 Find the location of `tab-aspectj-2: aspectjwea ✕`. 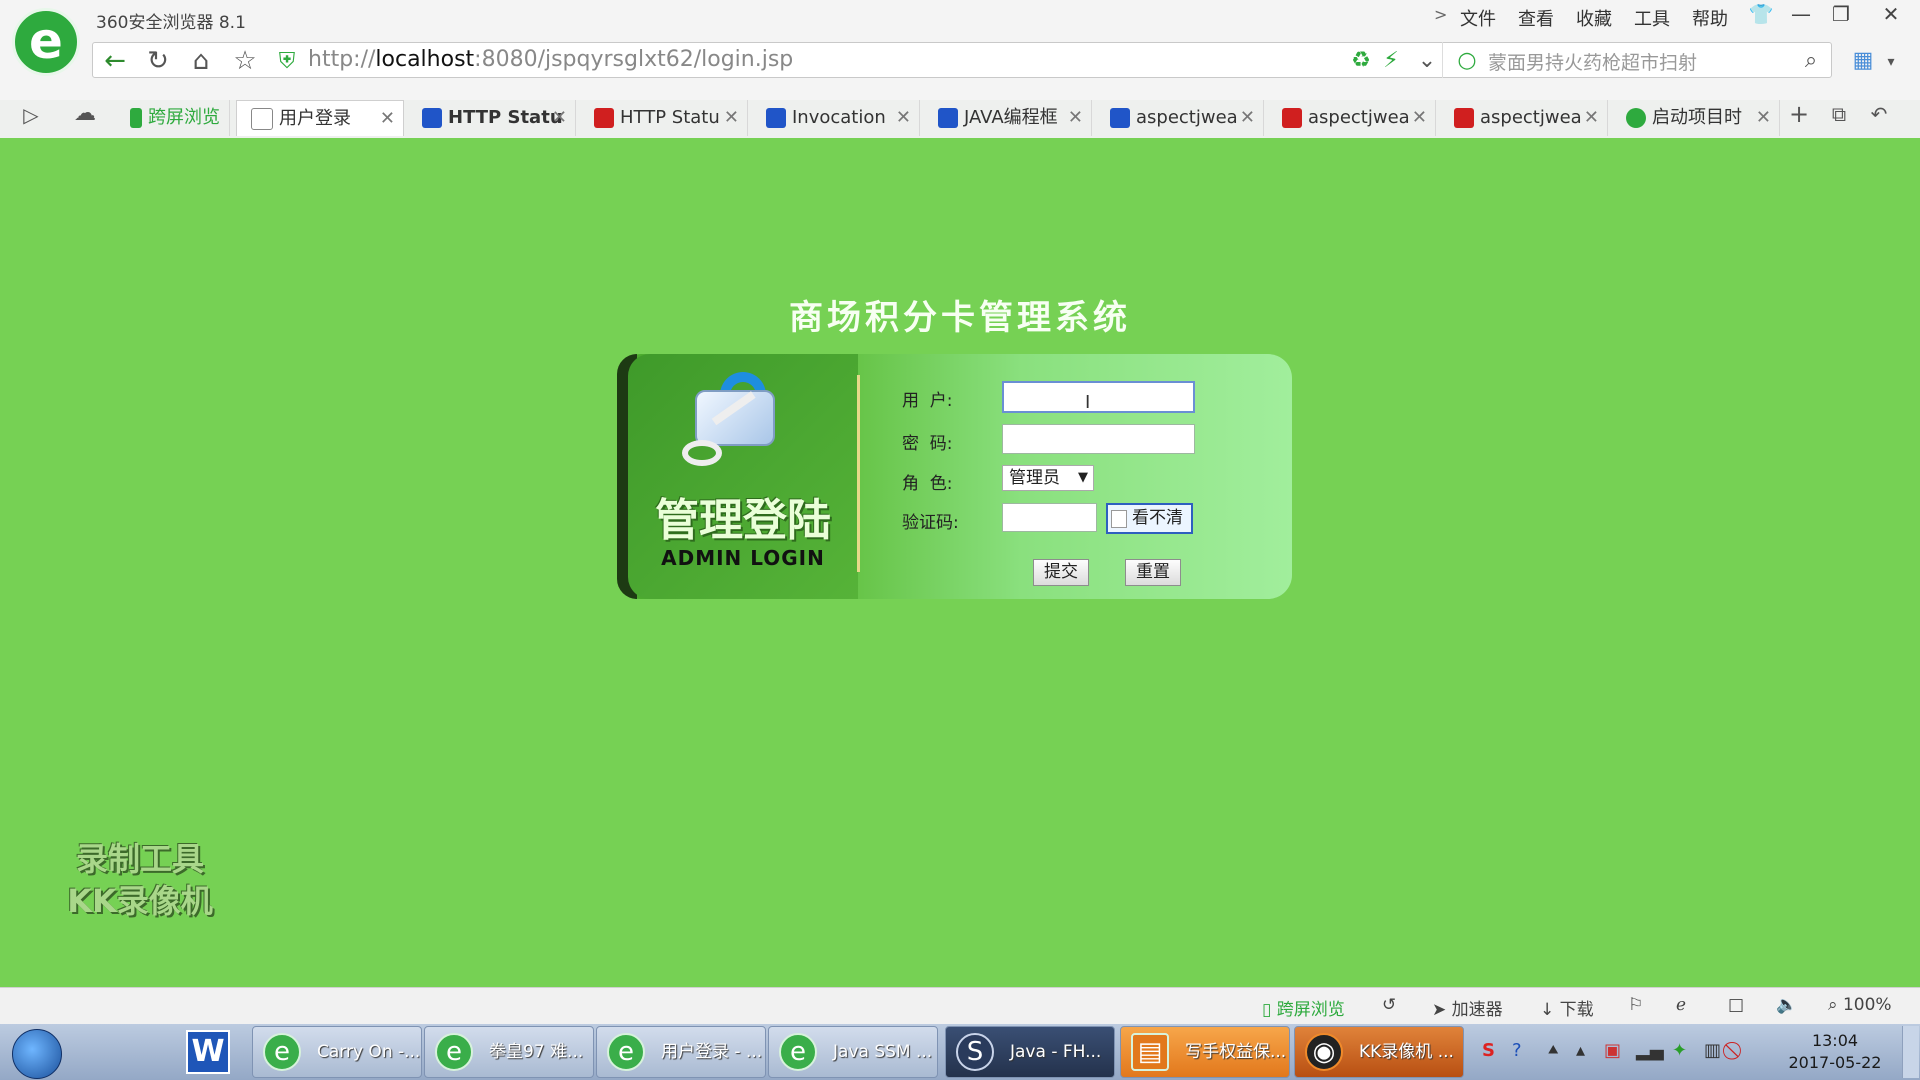

tab-aspectj-2: aspectjwea ✕ is located at coordinates (1352, 118).